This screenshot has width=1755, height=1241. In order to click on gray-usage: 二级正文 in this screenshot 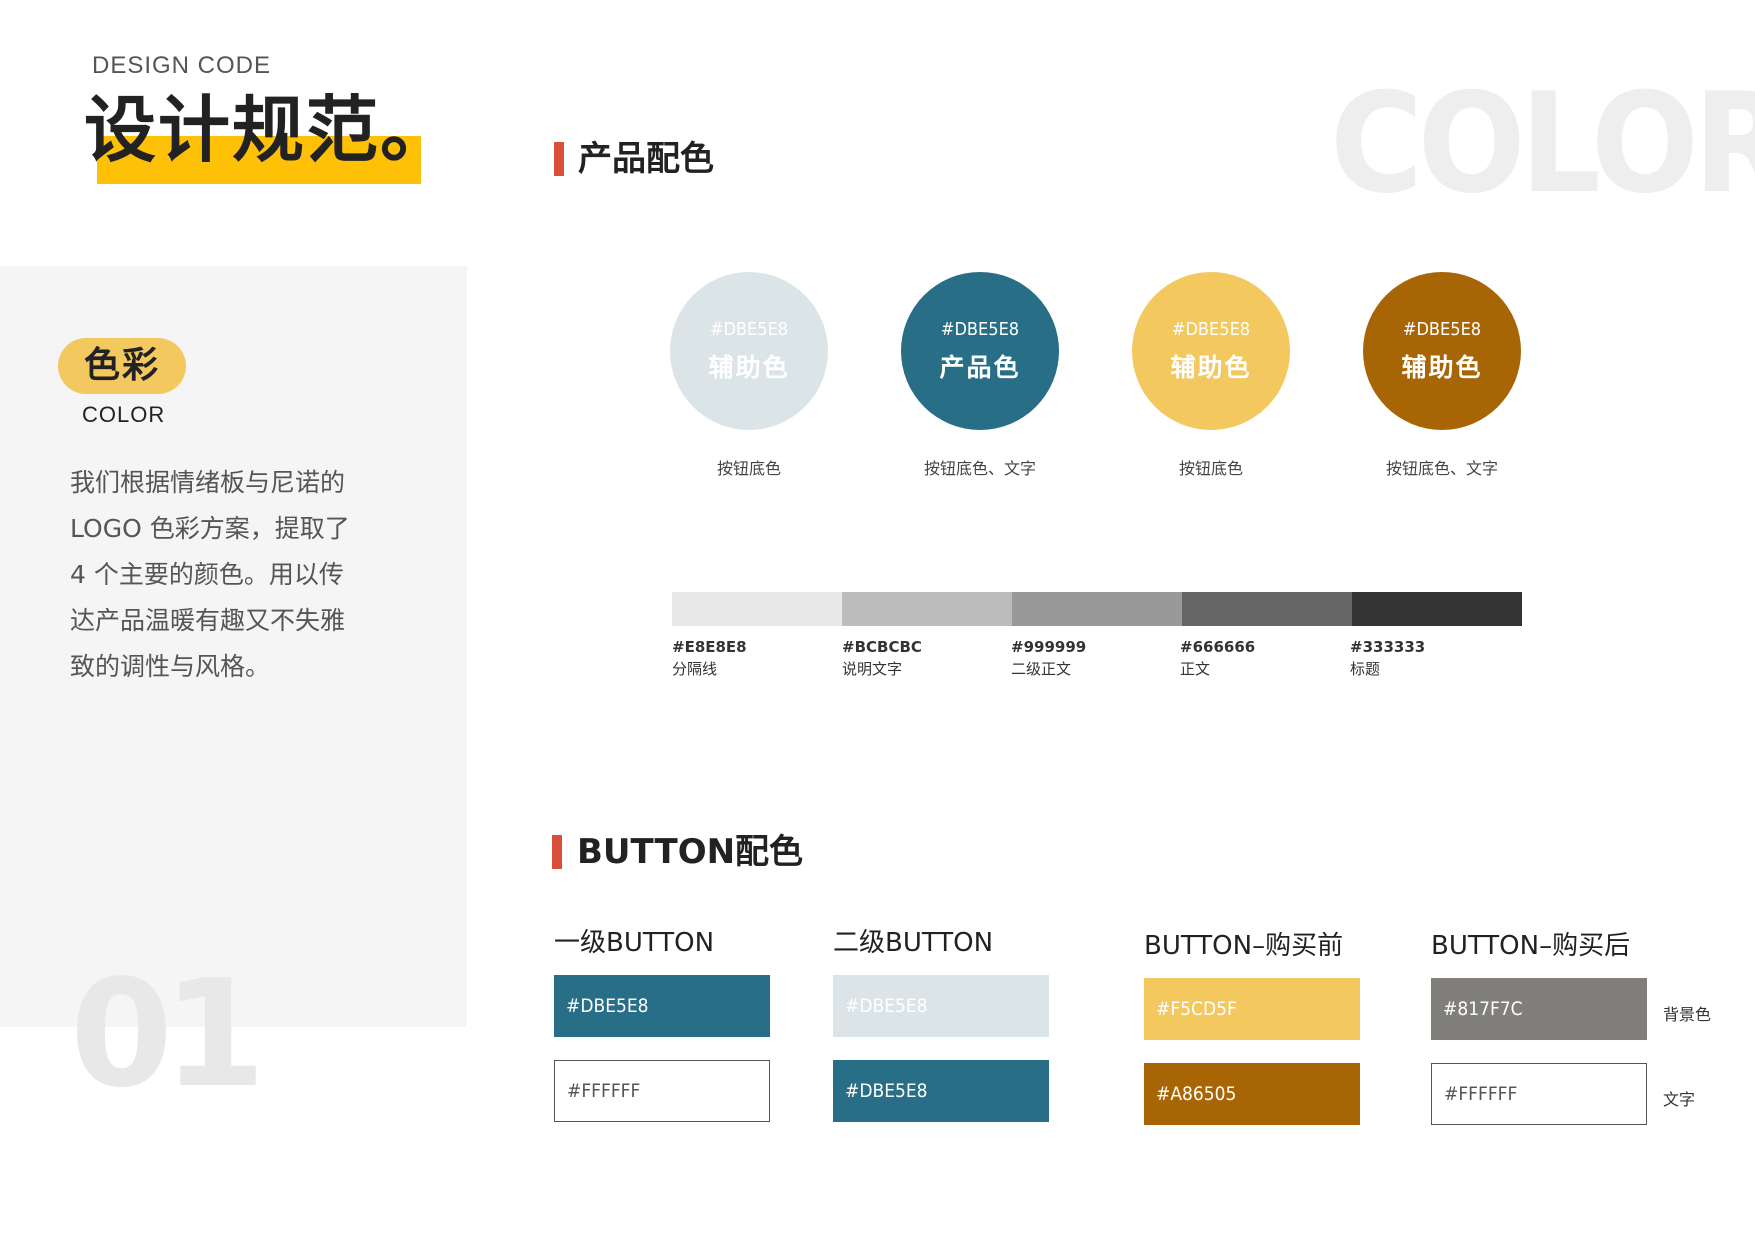, I will do `click(1041, 669)`.